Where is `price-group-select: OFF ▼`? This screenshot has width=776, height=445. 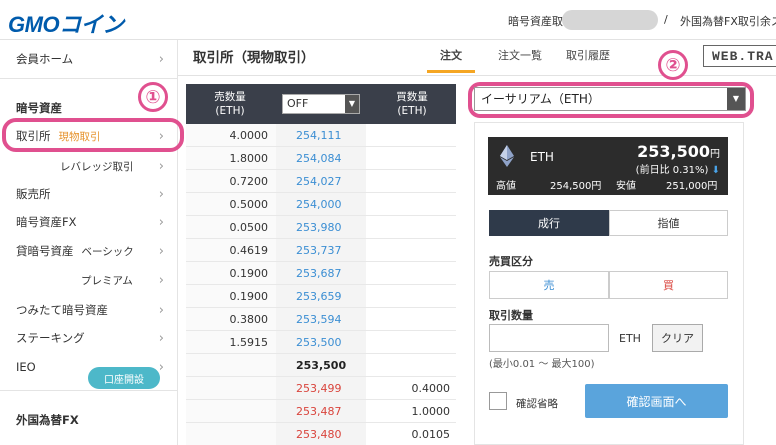
price-group-select: OFF ▼ is located at coordinates (321, 104).